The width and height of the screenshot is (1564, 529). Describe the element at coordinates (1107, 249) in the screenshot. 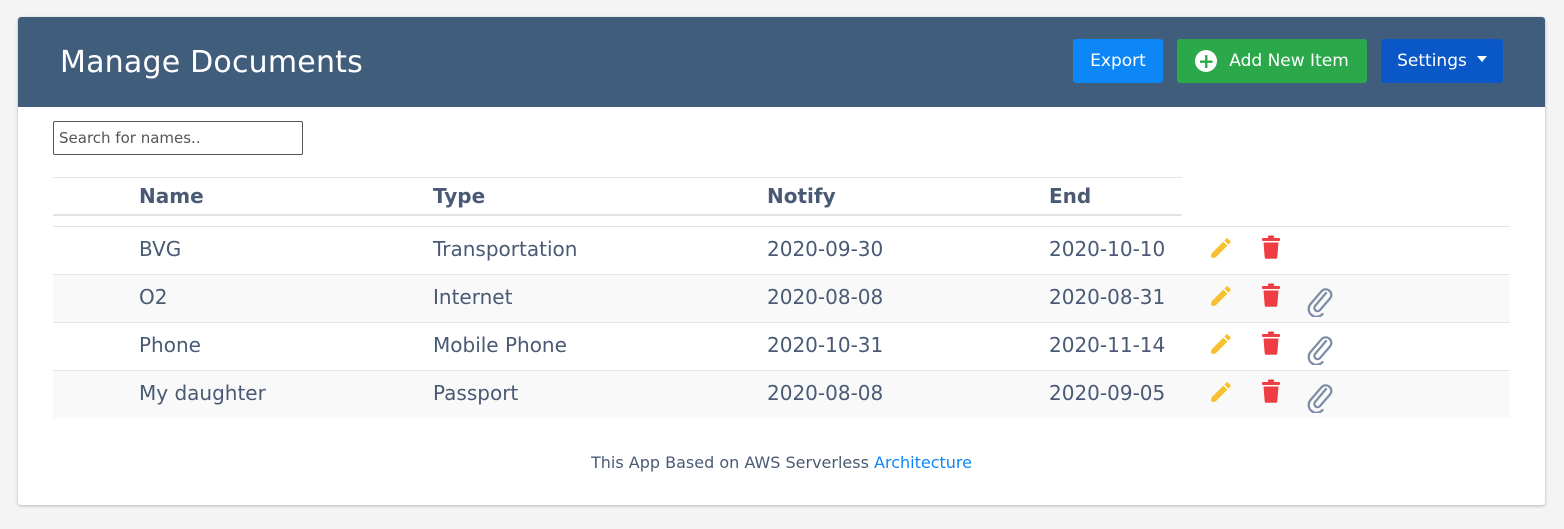

I see `cell-end: 2020-10-10` at that location.